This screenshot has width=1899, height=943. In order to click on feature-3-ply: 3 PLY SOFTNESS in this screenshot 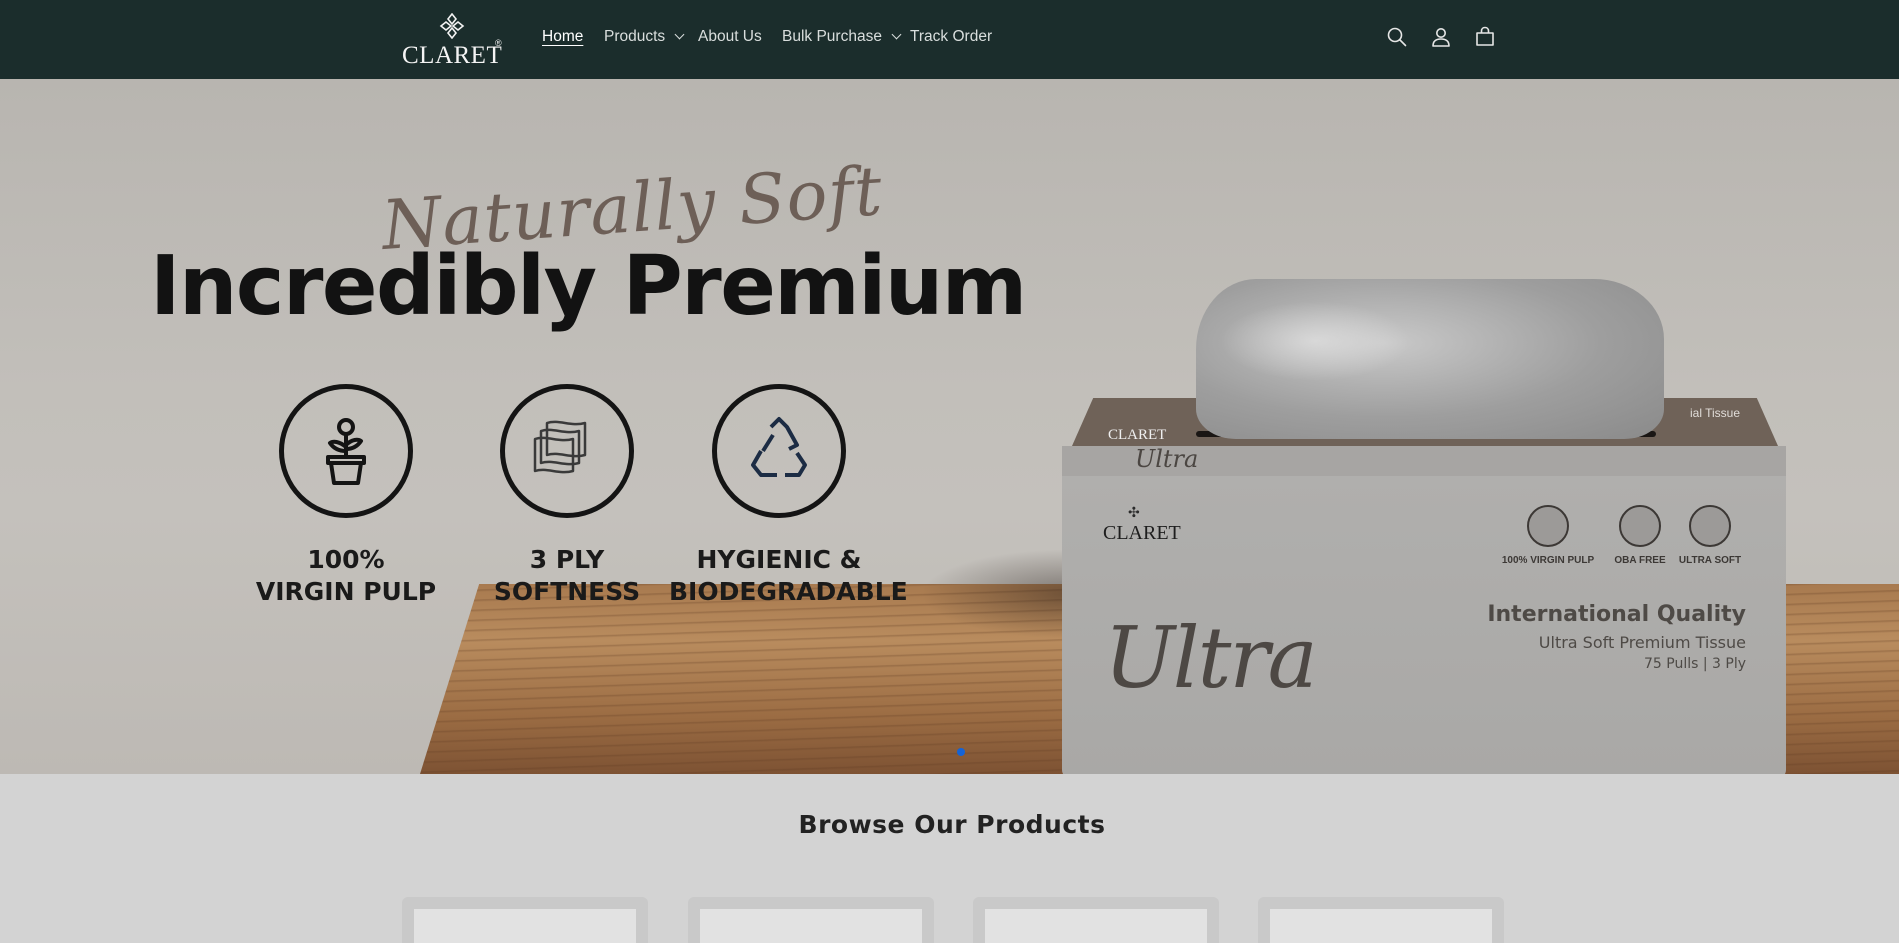, I will do `click(567, 496)`.